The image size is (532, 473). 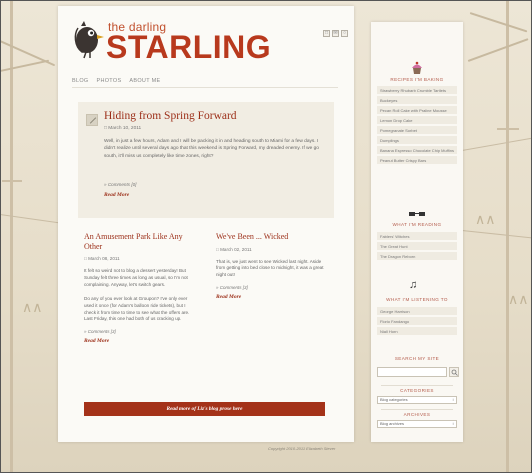 What do you see at coordinates (417, 299) in the screenshot?
I see `listening-heading: WHAT I'M LISTENING TO` at bounding box center [417, 299].